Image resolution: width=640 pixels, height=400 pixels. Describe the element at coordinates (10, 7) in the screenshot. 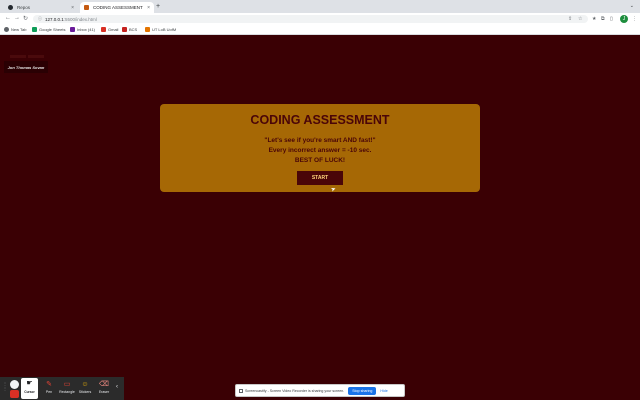

I see `github-icon` at that location.